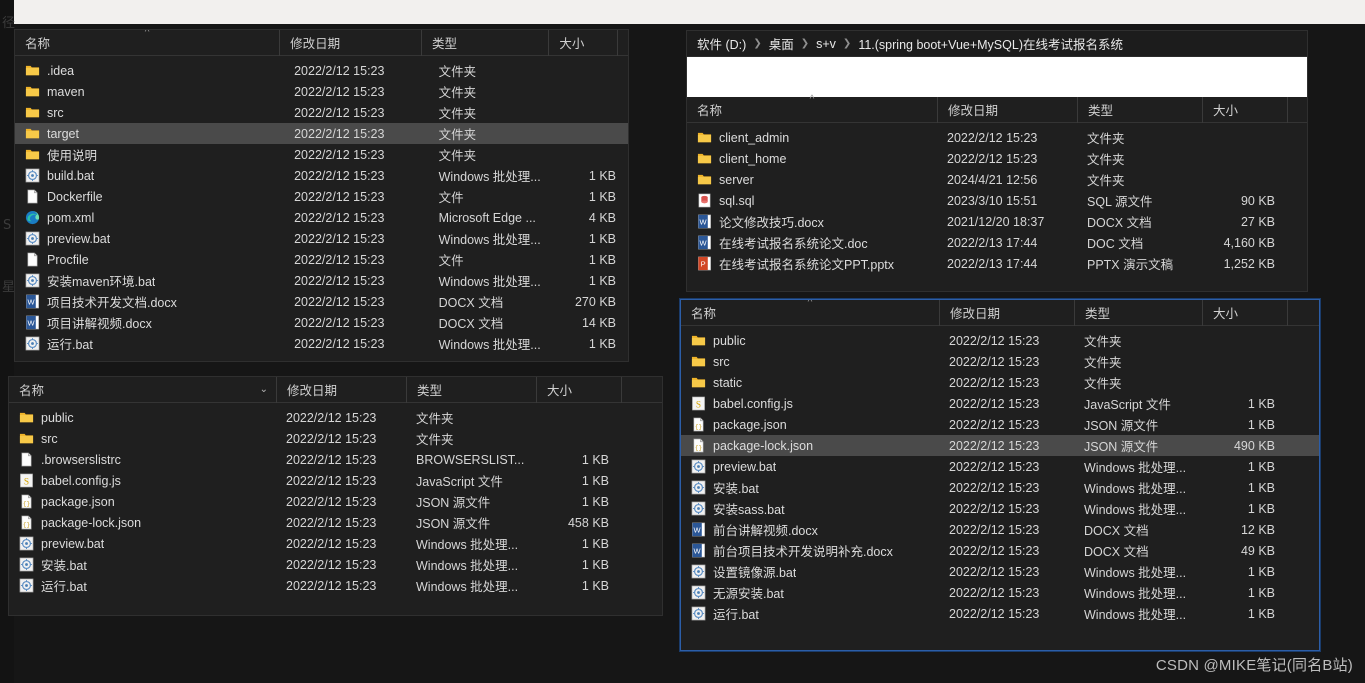 The width and height of the screenshot is (1365, 683). Describe the element at coordinates (990, 43) in the screenshot. I see `breadcrumb-segment: 11.(spring boot+Vue+MySQL)在线考试报名系统` at that location.